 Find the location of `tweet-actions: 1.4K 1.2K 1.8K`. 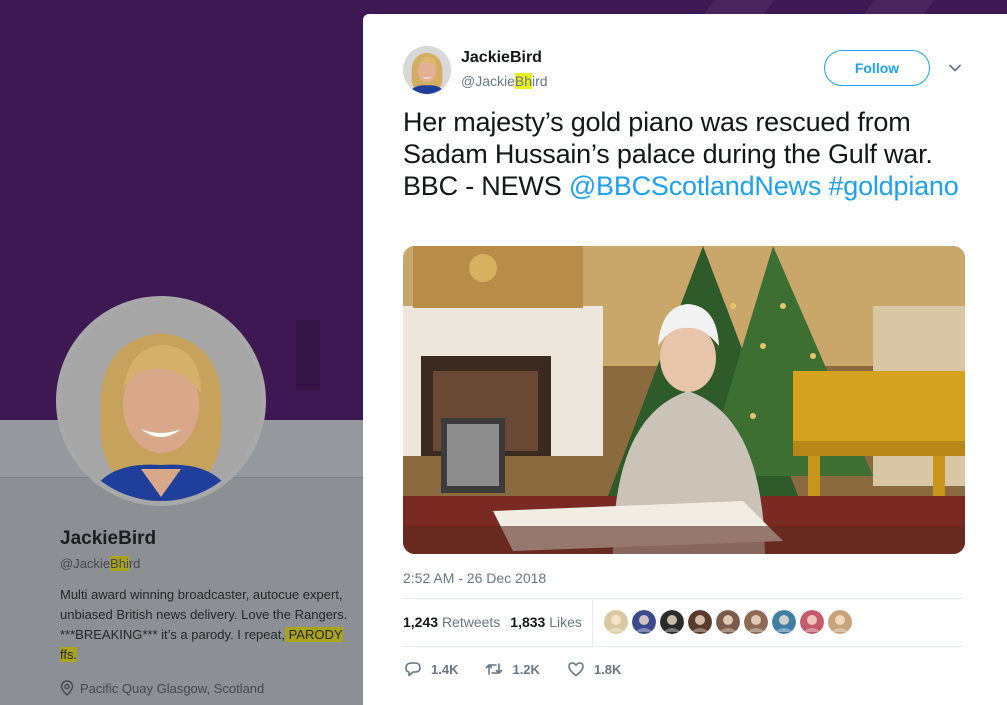

tweet-actions: 1.4K 1.2K 1.8K is located at coordinates (512, 669).